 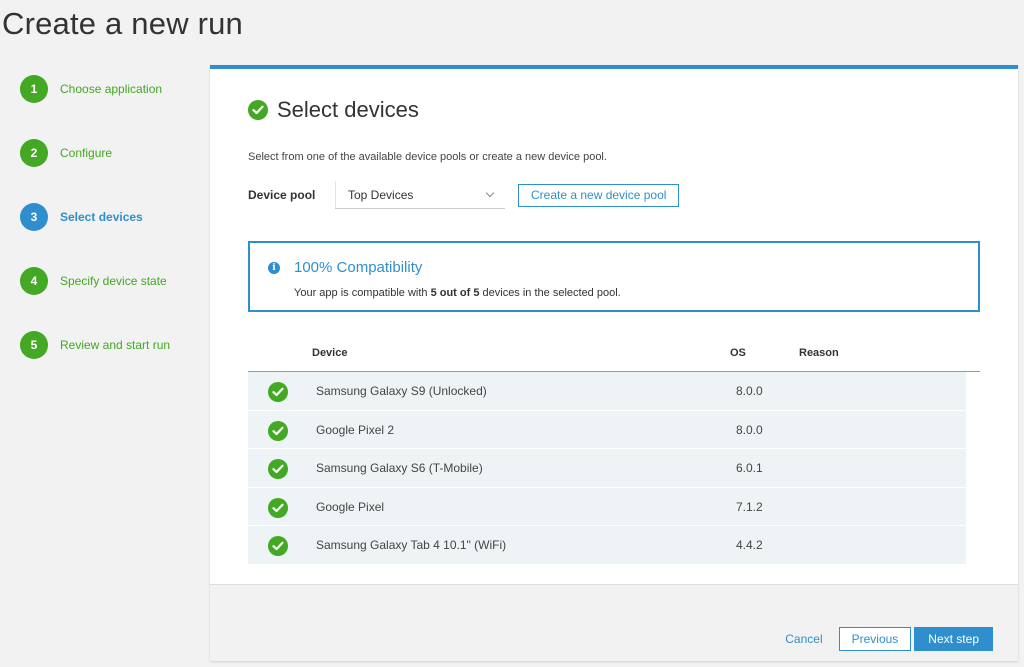 I want to click on table-row: Samsung Galaxy Tab 4 10.1" (WiFi) 4.4.2, so click(x=607, y=545).